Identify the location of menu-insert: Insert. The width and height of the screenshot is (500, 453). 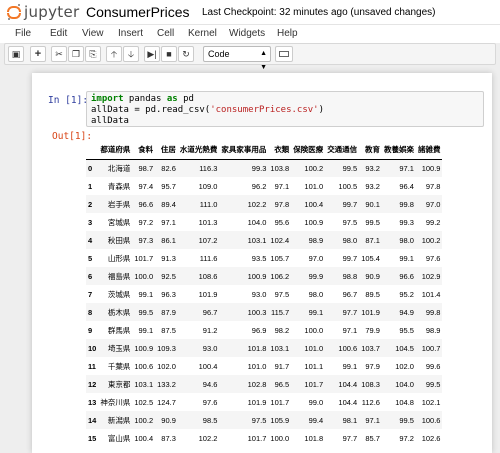
(130, 33).